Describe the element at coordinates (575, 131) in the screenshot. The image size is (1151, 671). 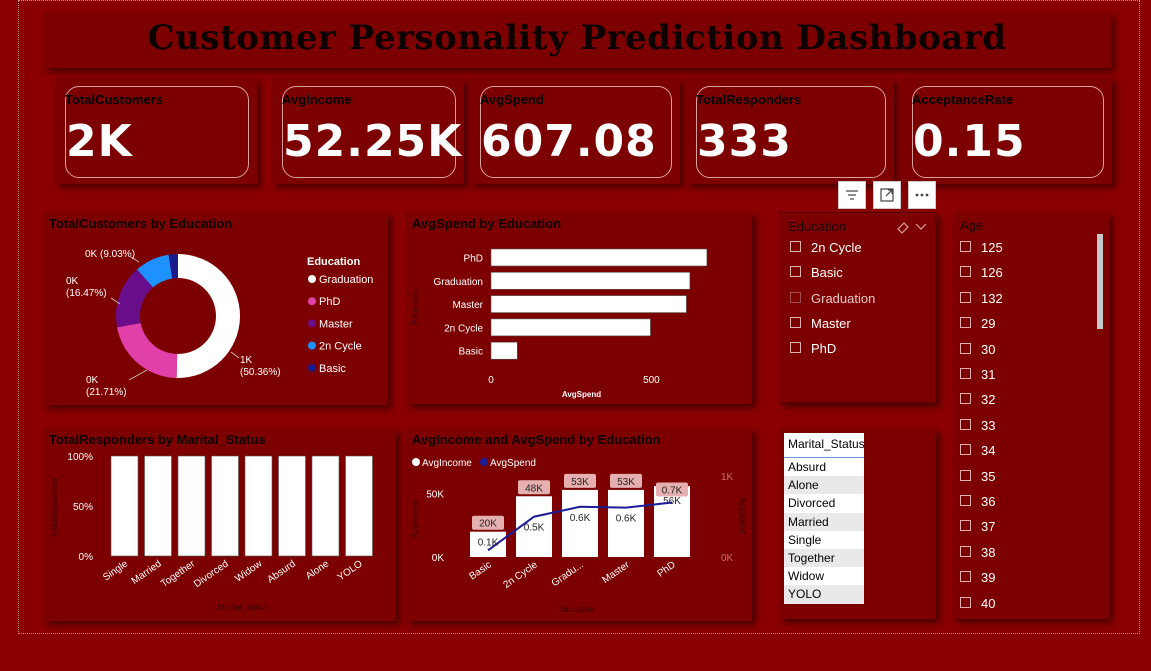
I see `kpi-card-avg-spend: AvgSpend 607.08` at that location.